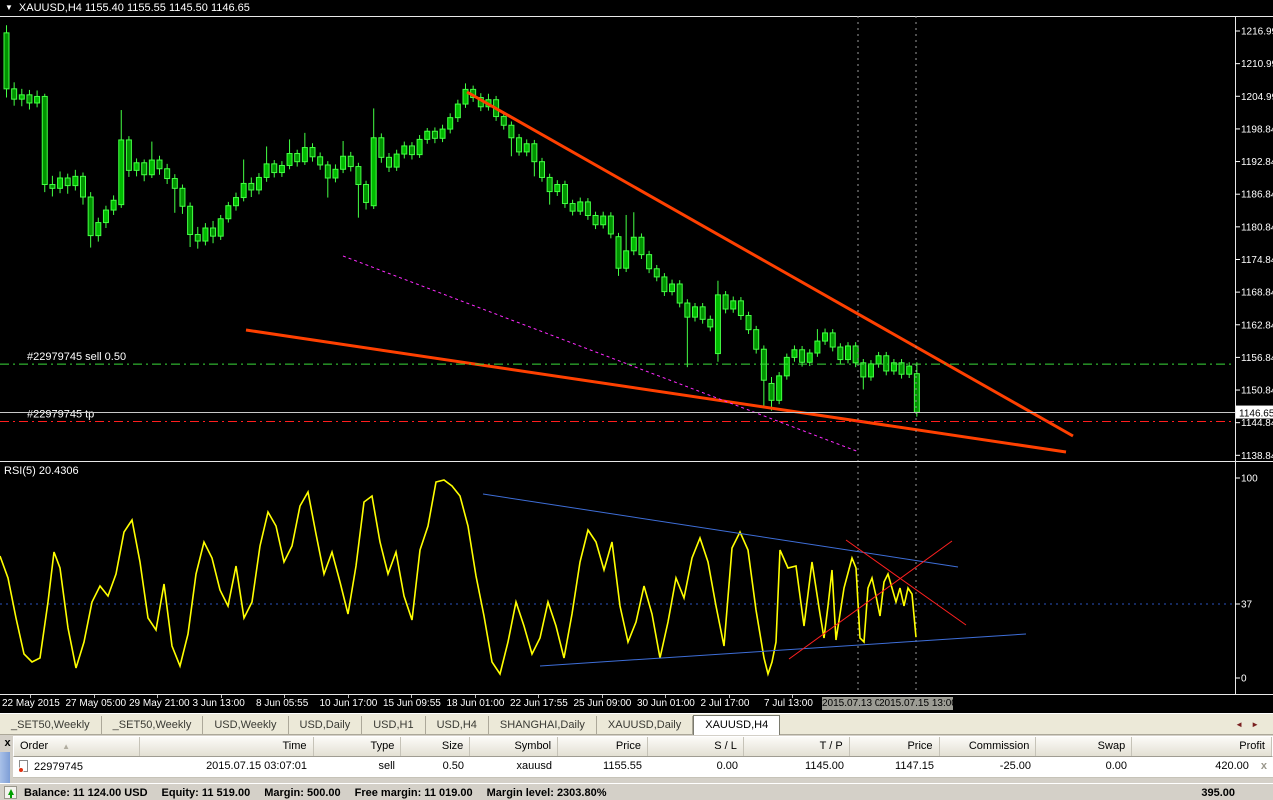 The height and width of the screenshot is (800, 1273). What do you see at coordinates (475, 703) in the screenshot?
I see `time-axis-label: 18 Jun 01:00` at bounding box center [475, 703].